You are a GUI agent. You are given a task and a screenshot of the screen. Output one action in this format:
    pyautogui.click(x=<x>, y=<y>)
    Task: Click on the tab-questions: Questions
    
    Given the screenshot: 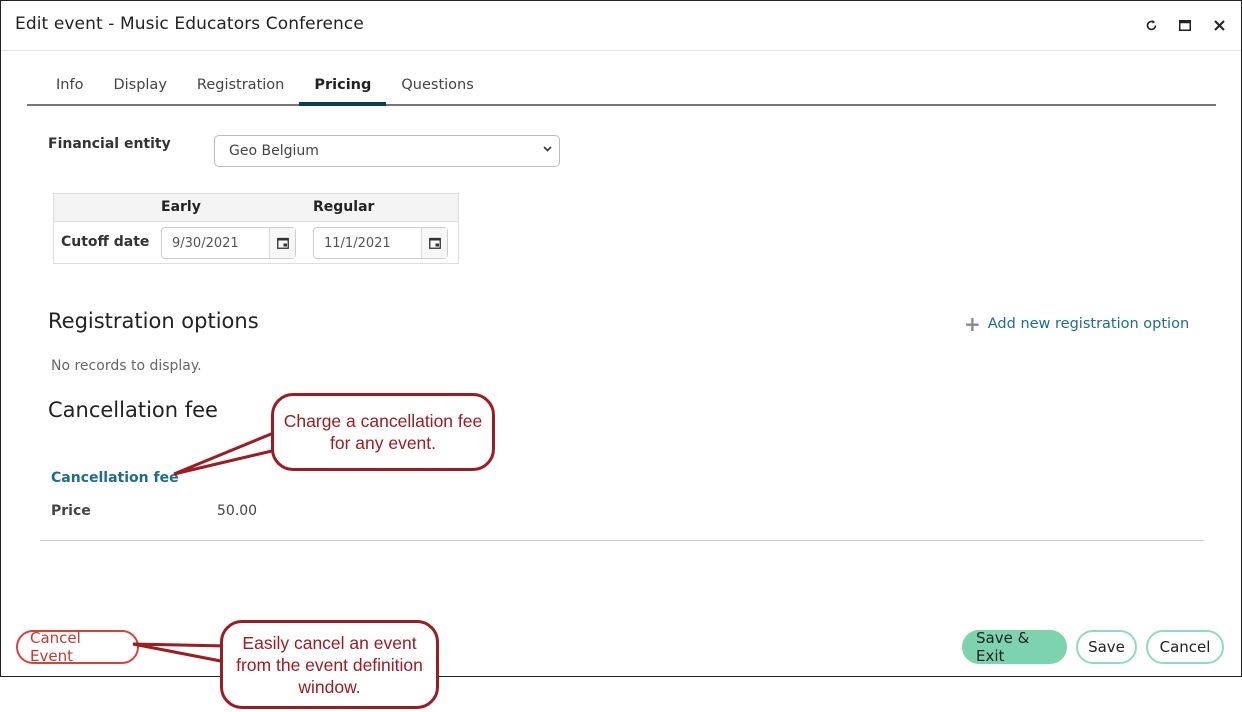 What is the action you would take?
    pyautogui.click(x=437, y=87)
    